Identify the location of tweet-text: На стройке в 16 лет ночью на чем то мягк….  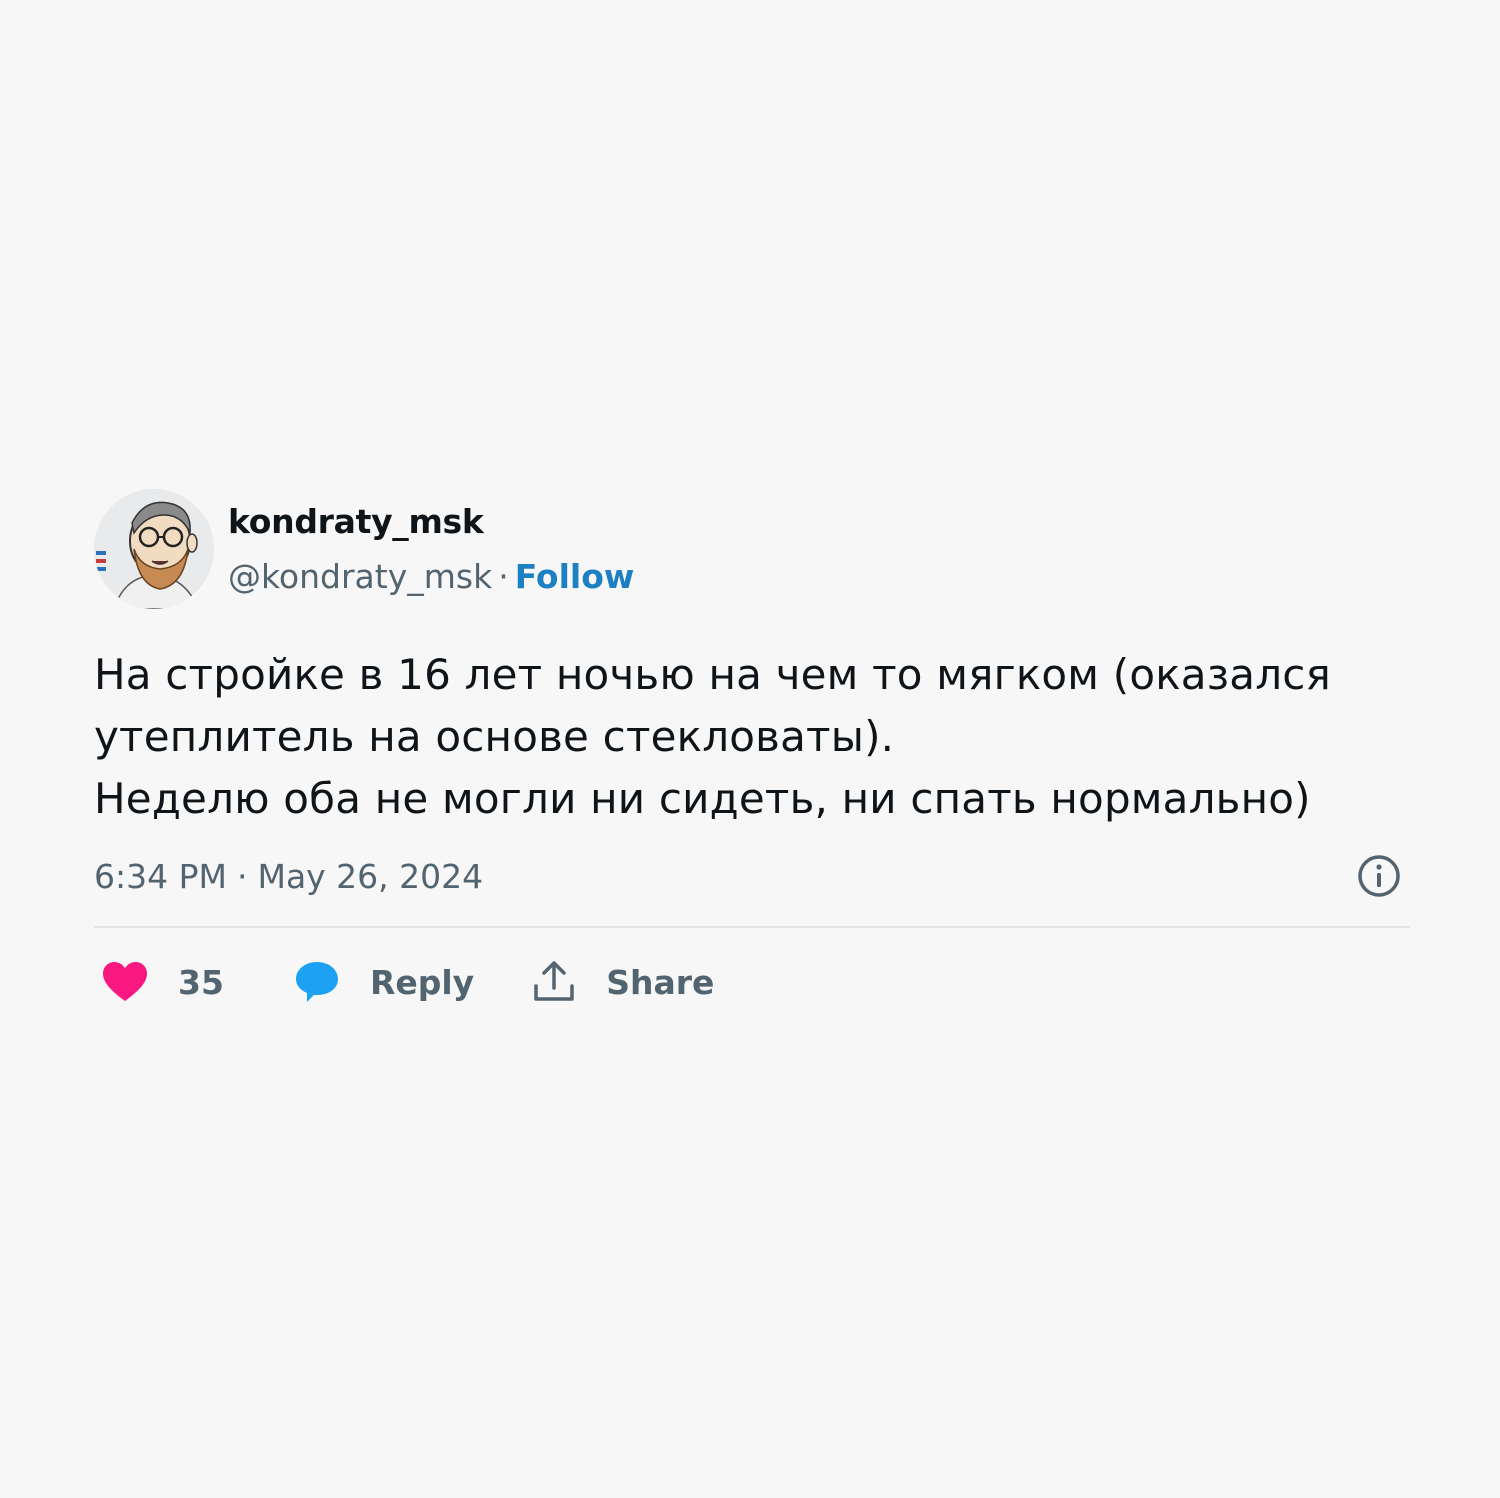
(752, 737).